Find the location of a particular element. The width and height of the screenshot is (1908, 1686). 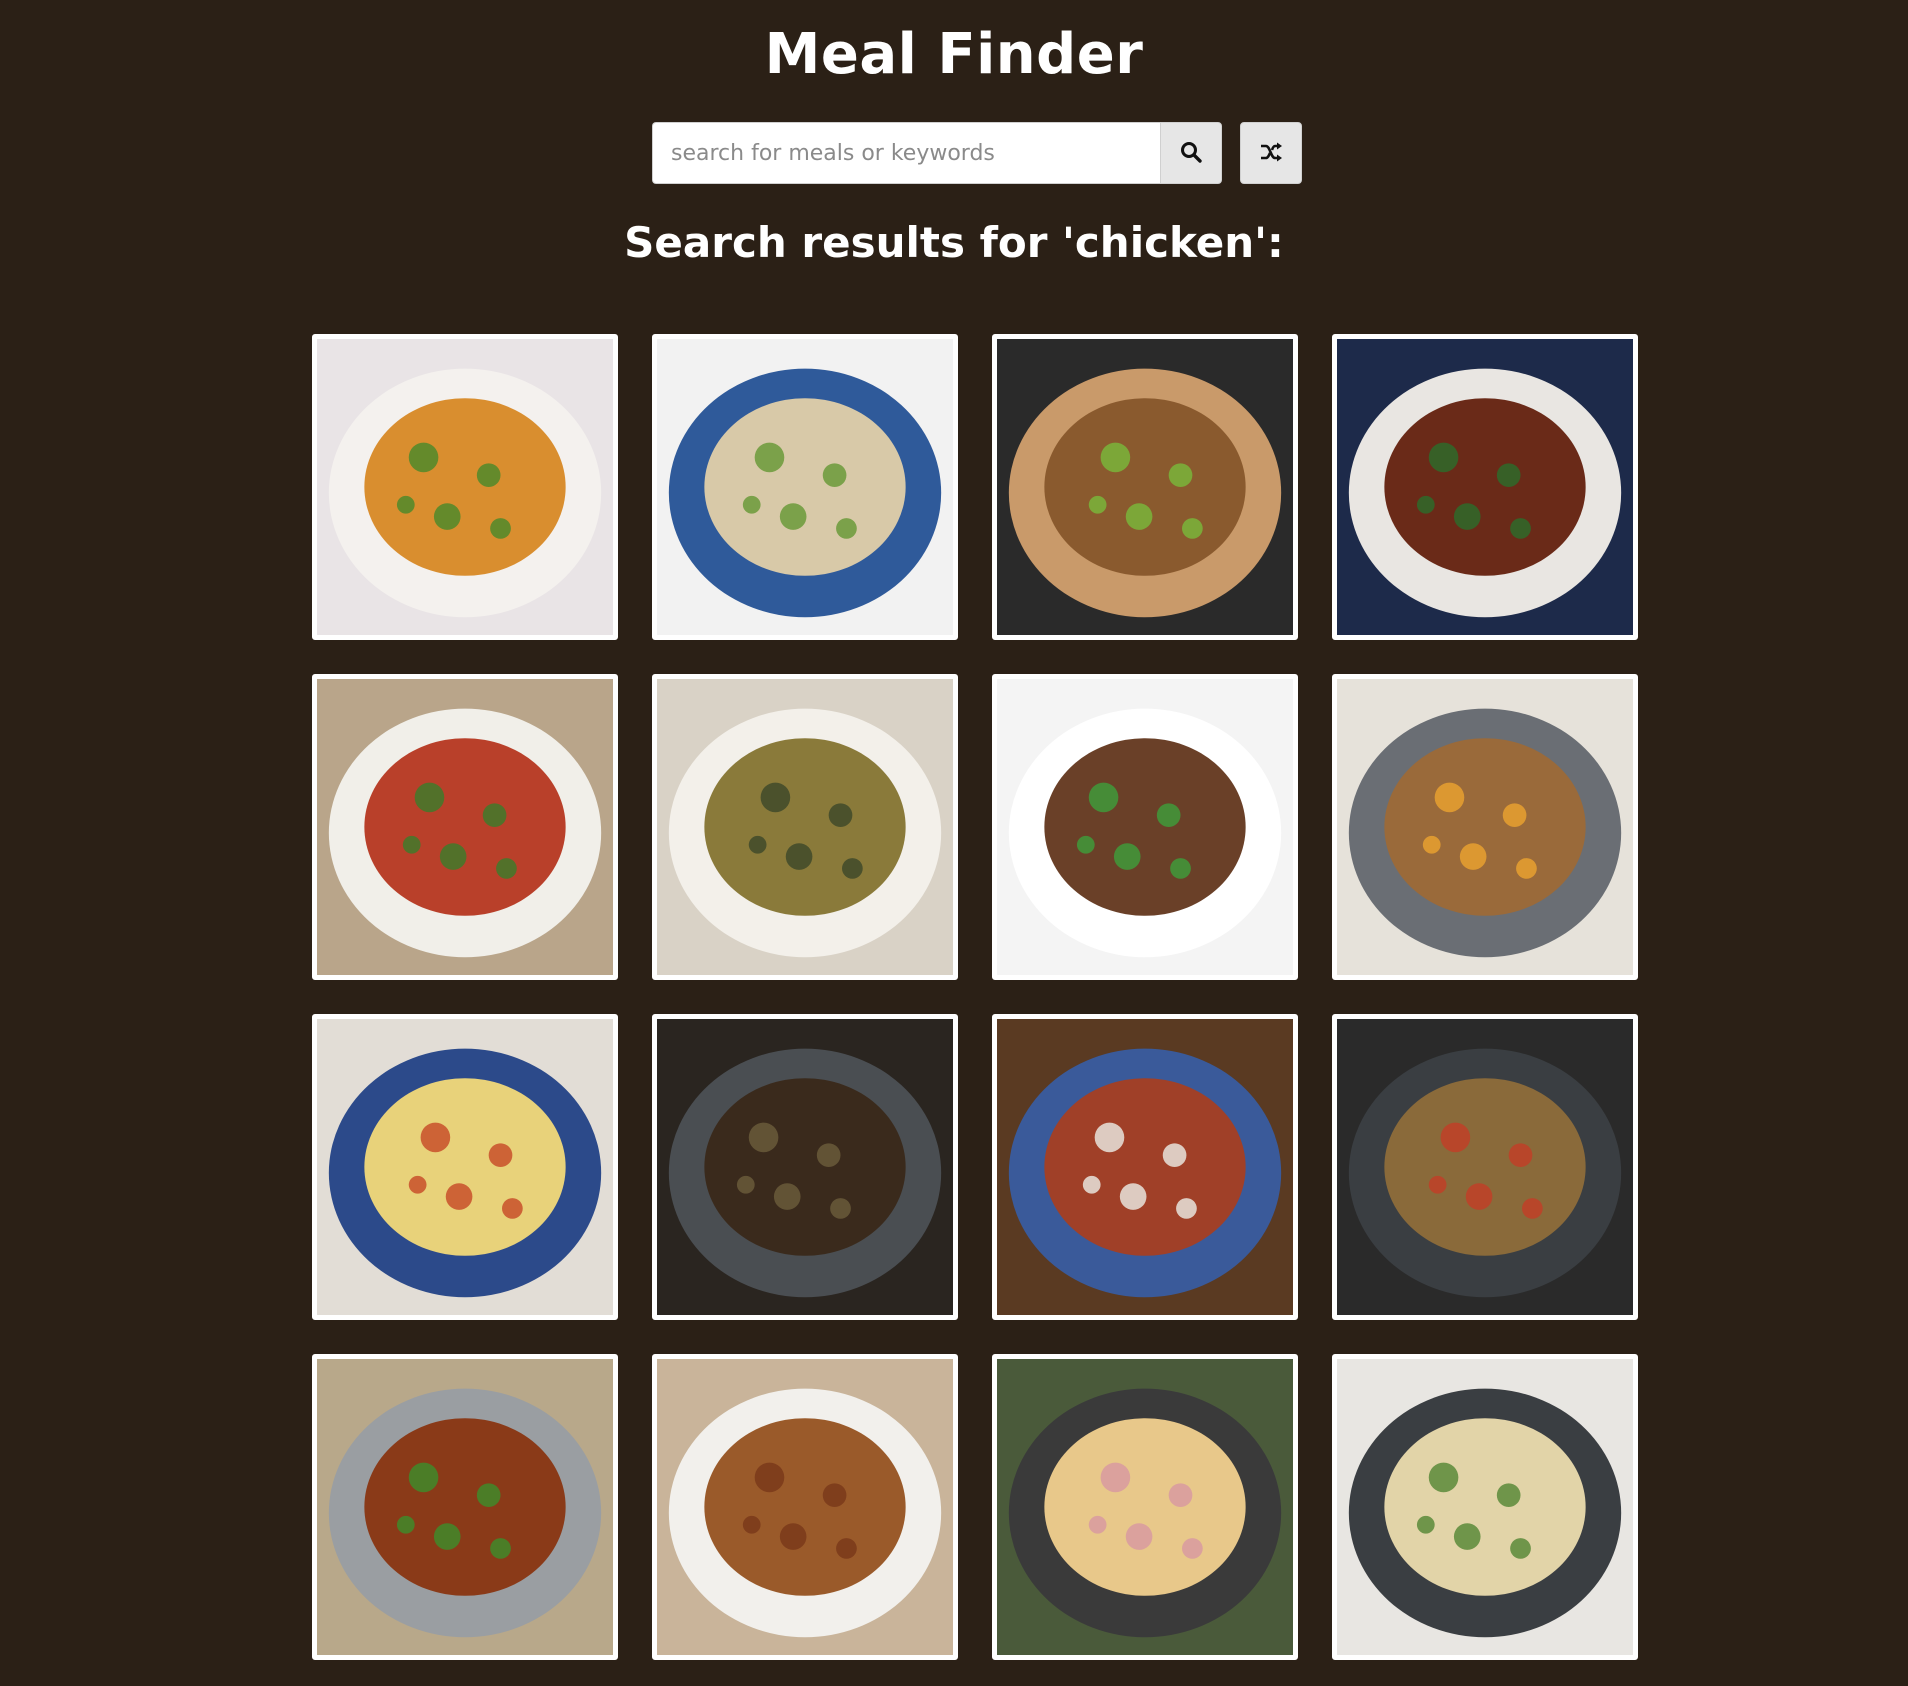

random-meal-button is located at coordinates (1271, 153).